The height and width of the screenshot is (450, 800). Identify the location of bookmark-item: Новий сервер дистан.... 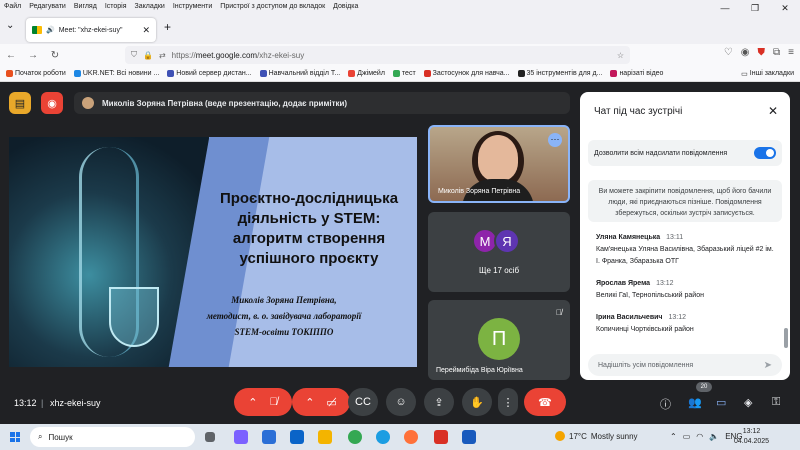
(209, 73).